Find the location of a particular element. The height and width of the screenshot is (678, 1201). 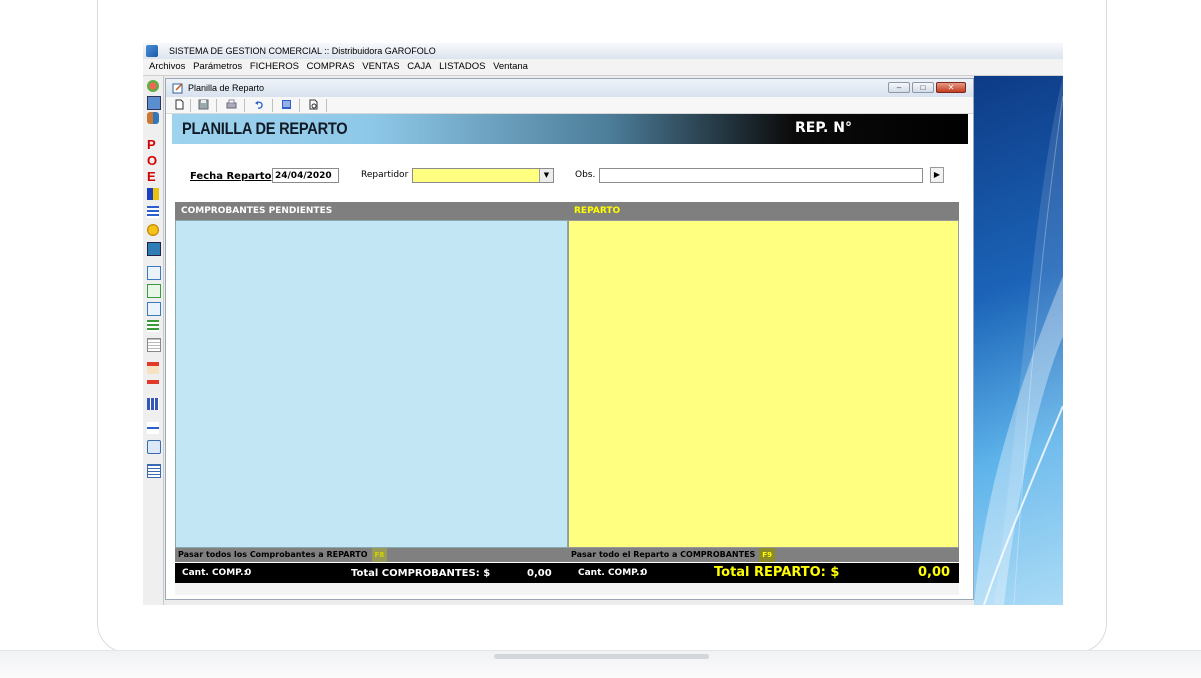

arrow-right-icon: ▶ is located at coordinates (937, 174).